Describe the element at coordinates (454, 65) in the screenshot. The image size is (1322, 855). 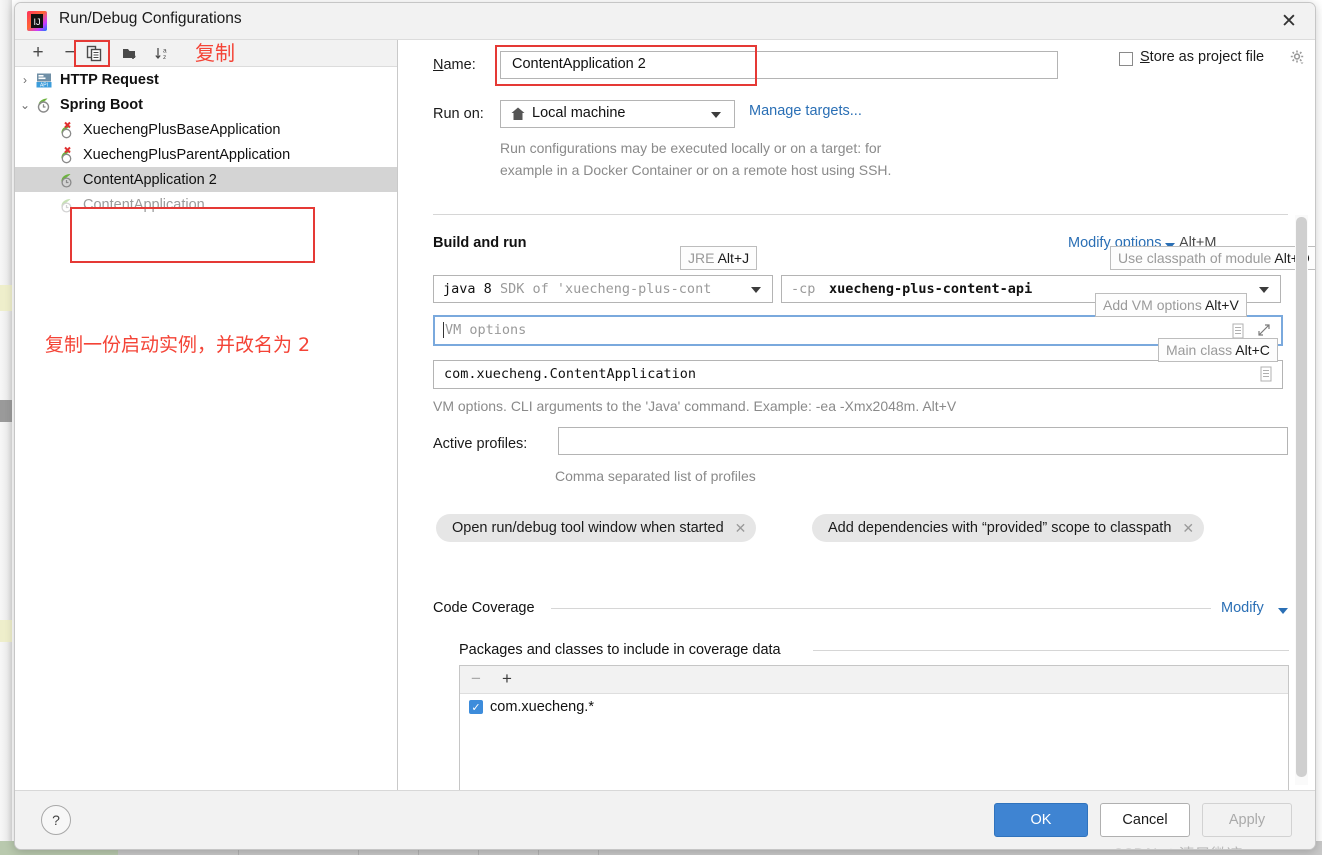
I see `name-label: Name:` at that location.